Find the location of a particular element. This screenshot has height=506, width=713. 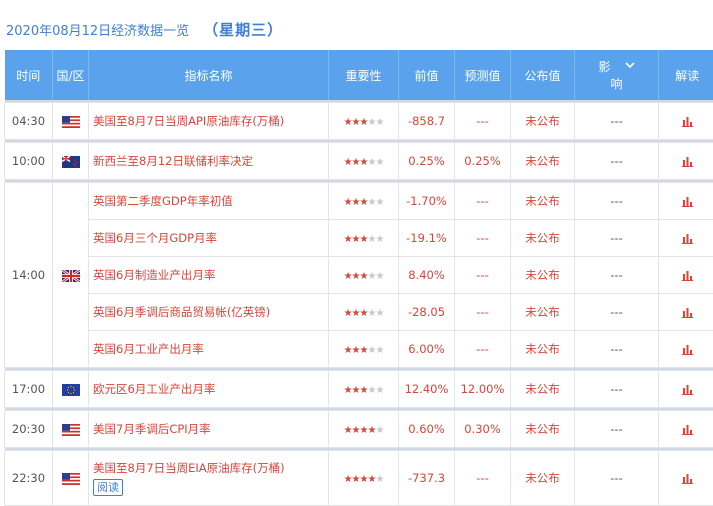

col-impact: 影 响 is located at coordinates (617, 75).